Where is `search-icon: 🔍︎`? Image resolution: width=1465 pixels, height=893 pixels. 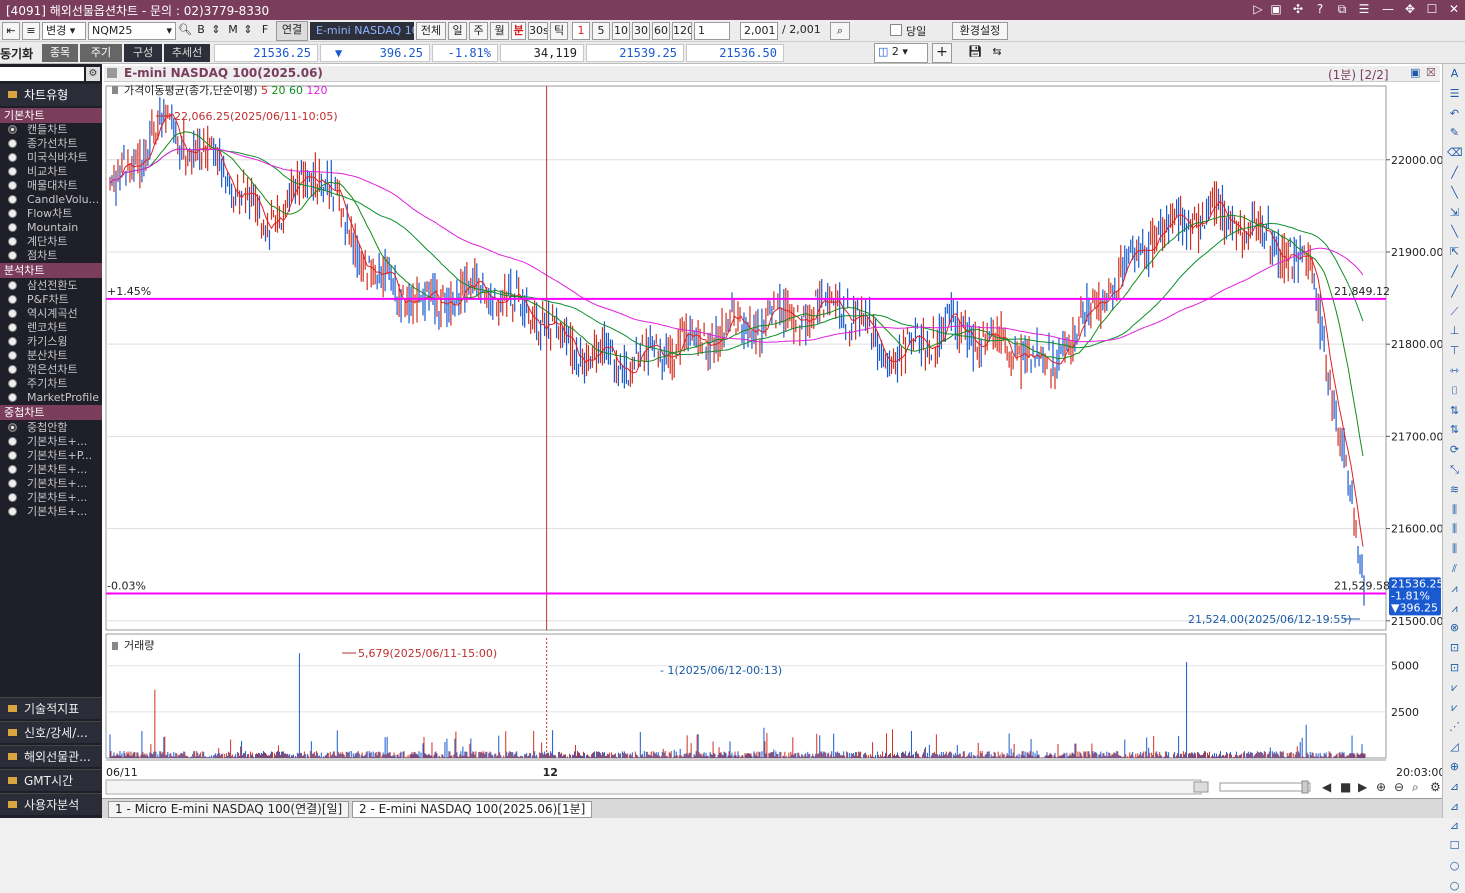 search-icon: 🔍︎ is located at coordinates (185, 31).